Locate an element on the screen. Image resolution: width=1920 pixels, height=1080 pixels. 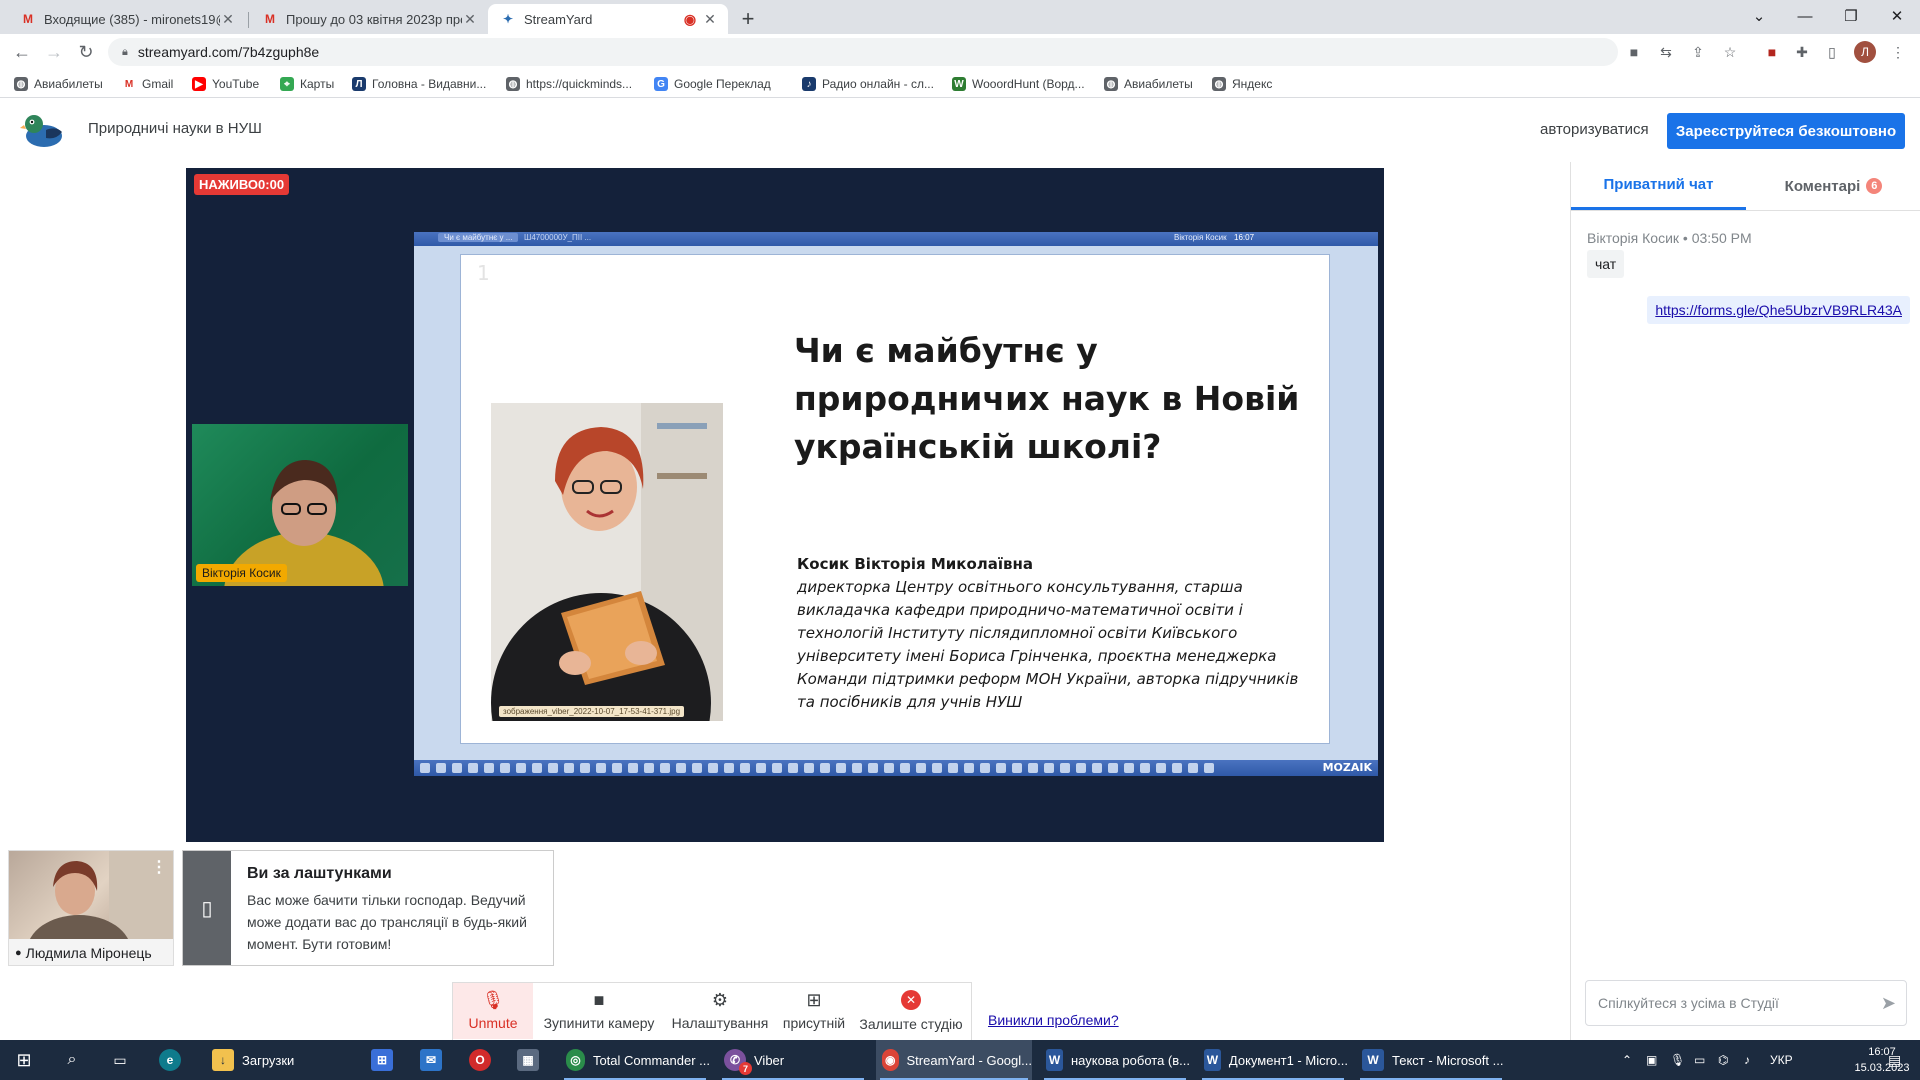
more-options-icon: ⋮ is located at coordinates (159, 867).